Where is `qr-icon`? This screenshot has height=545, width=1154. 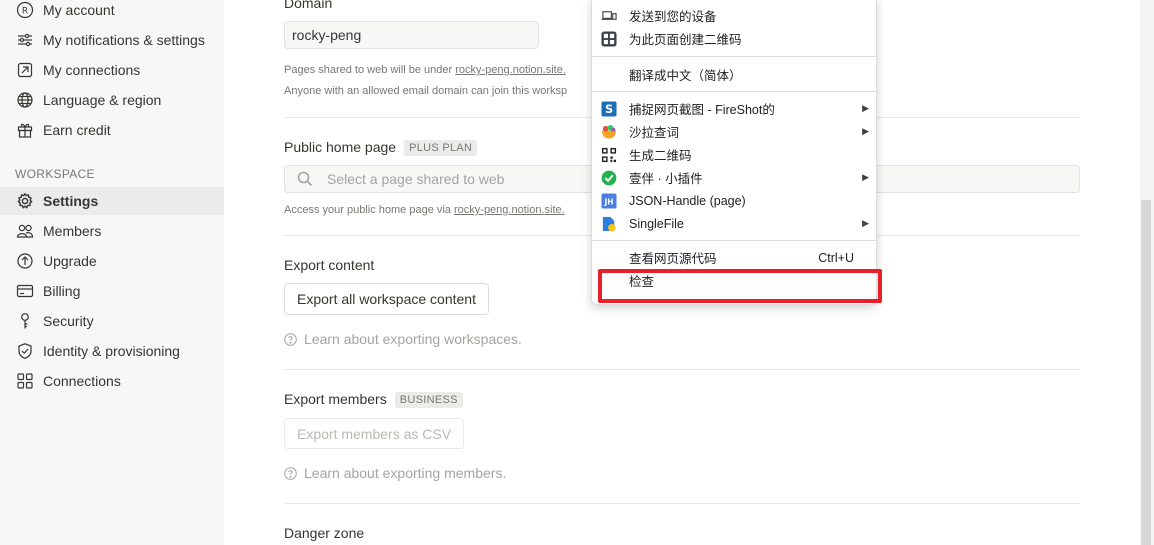
qr-icon is located at coordinates (608, 154).